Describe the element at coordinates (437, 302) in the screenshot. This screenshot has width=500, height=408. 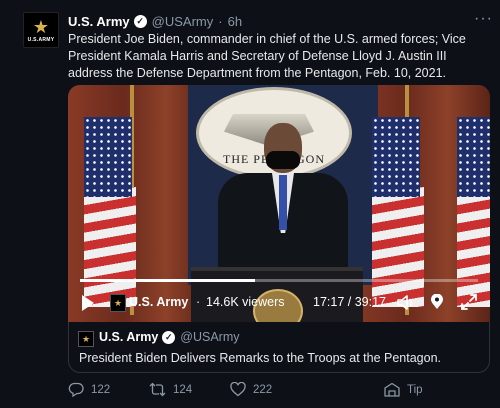
I see `location-pin-icon` at that location.